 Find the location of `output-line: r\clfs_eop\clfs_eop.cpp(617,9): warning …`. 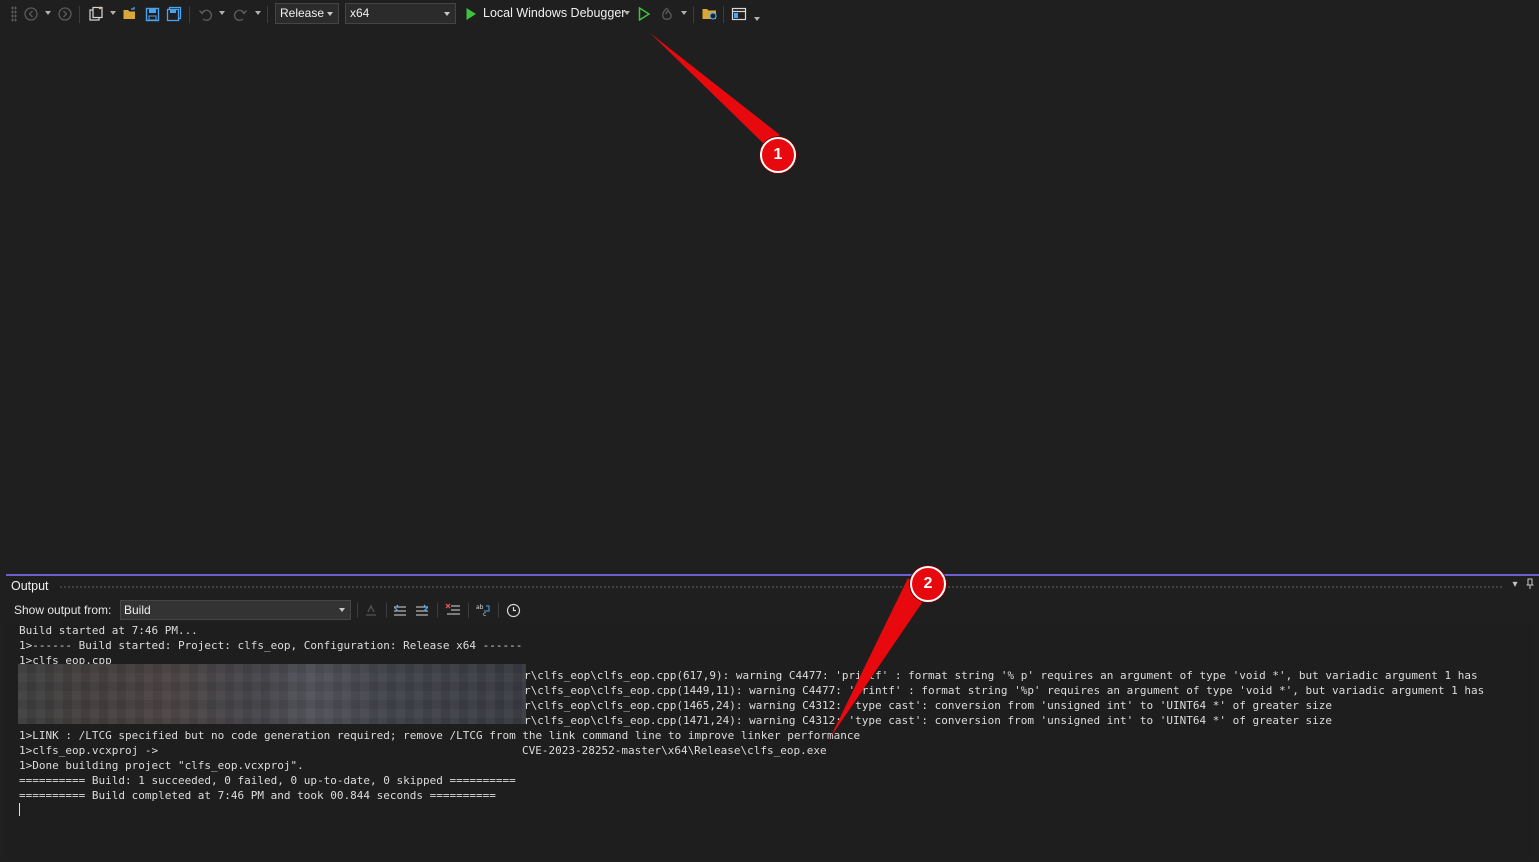

output-line: r\clfs_eop\clfs_eop.cpp(617,9): warning … is located at coordinates (1001, 675).